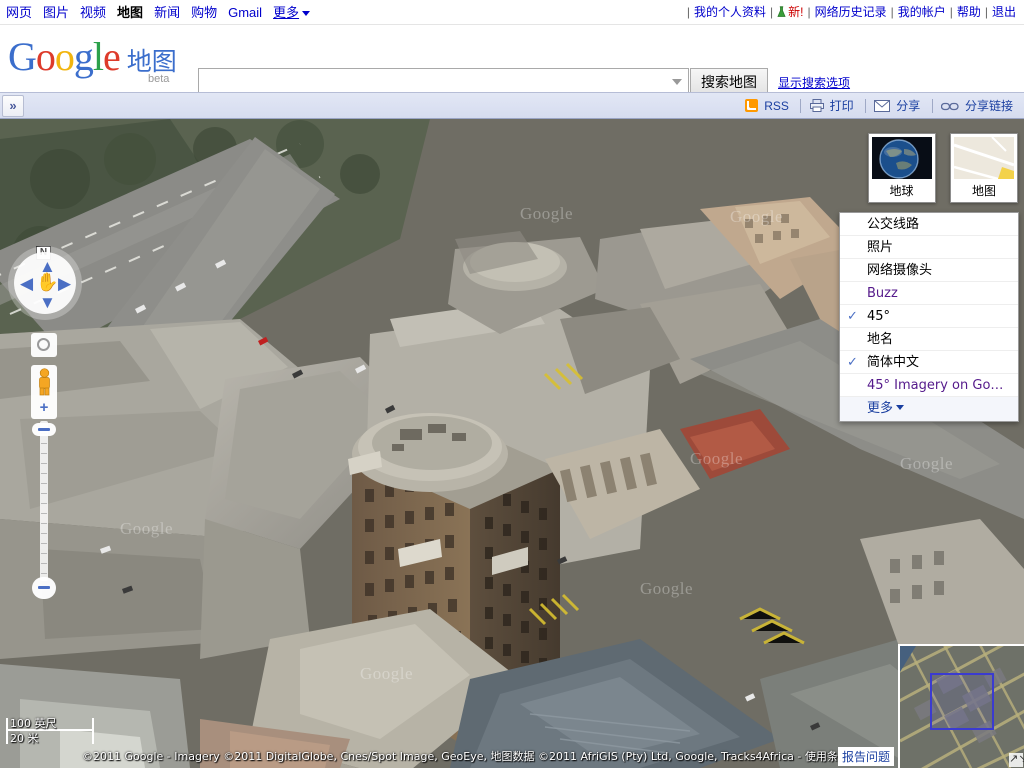 The width and height of the screenshot is (1024, 768). What do you see at coordinates (33, 723) in the screenshot?
I see `scale-label-feet: 100 英尺` at bounding box center [33, 723].